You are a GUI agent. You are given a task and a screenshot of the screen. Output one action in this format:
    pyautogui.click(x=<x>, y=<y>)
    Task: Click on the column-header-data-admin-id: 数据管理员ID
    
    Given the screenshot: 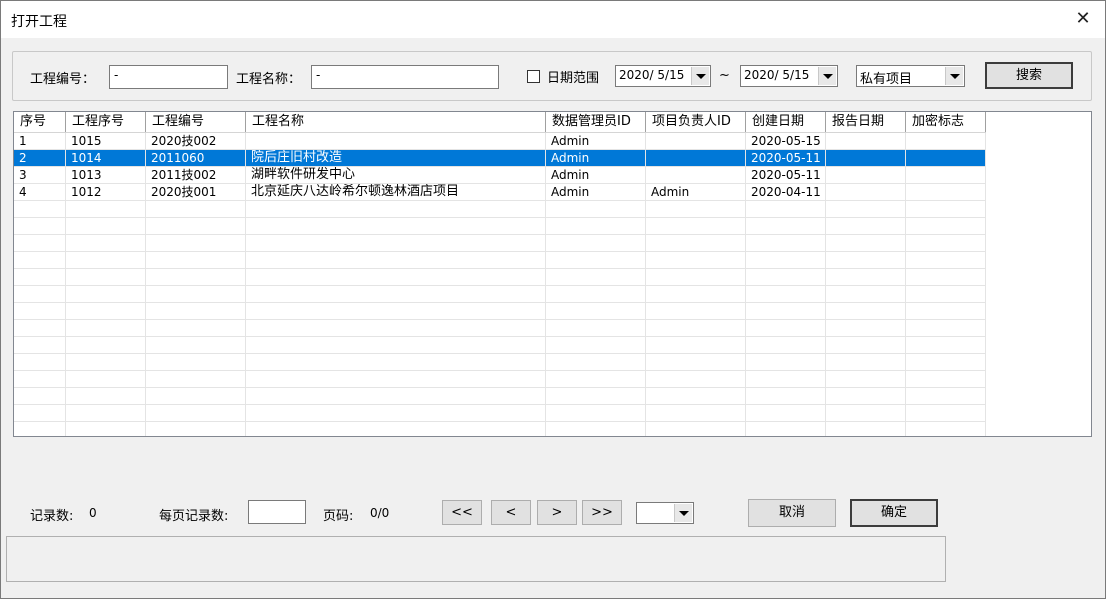 What is the action you would take?
    pyautogui.click(x=596, y=122)
    